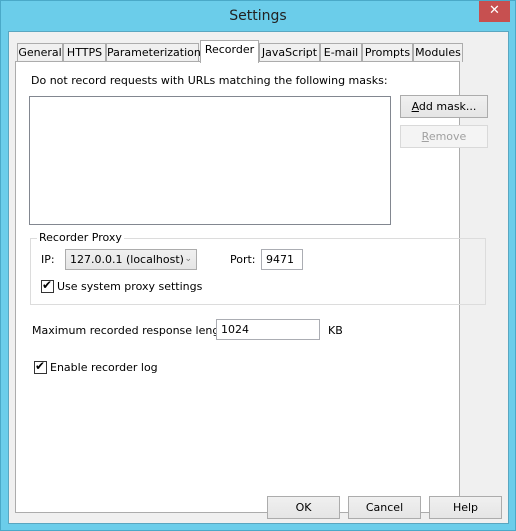 The image size is (516, 531). Describe the element at coordinates (243, 259) in the screenshot. I see `port-label: Port:` at that location.